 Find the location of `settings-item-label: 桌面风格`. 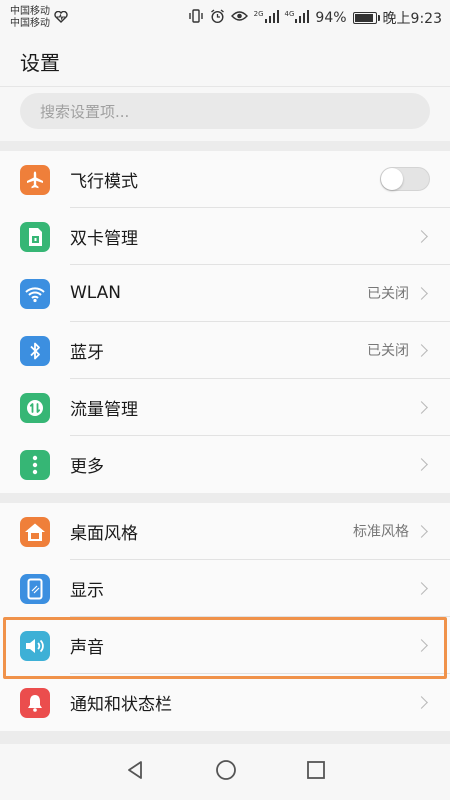

settings-item-label: 桌面风格 is located at coordinates (104, 533).